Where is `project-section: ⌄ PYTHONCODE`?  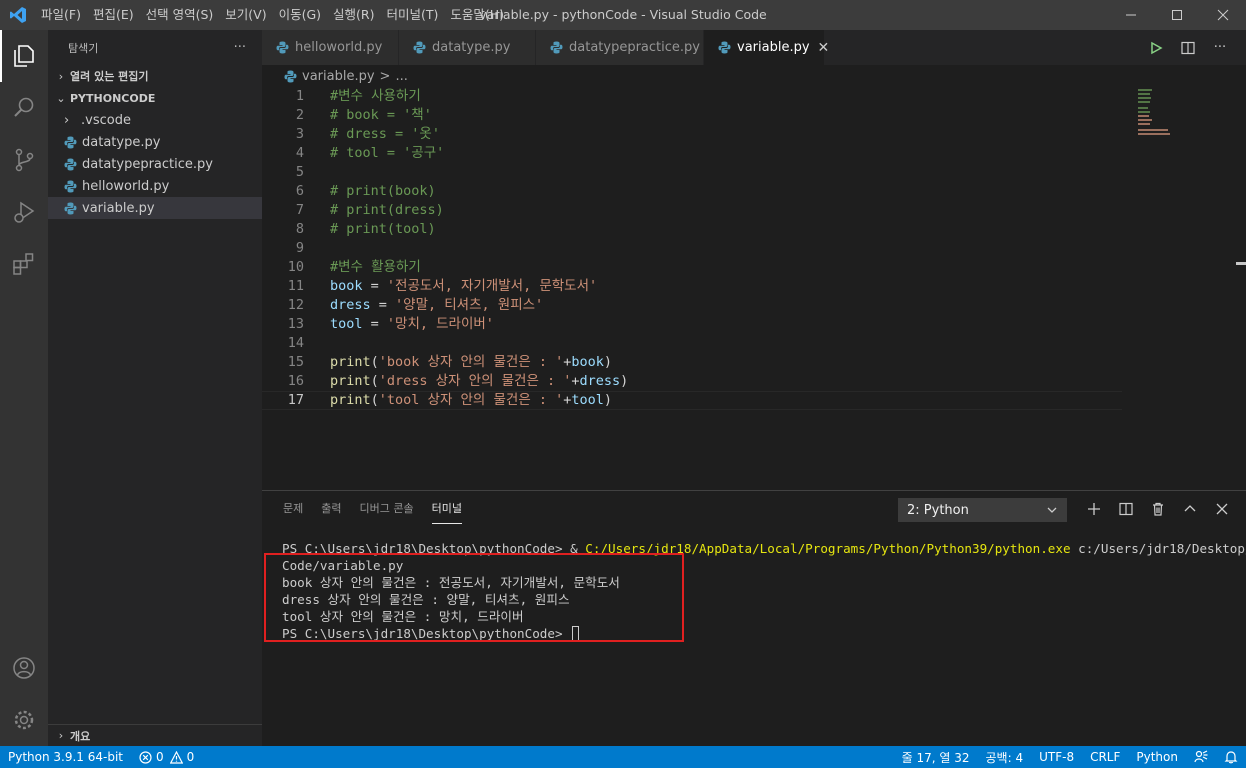
project-section: ⌄ PYTHONCODE is located at coordinates (155, 98).